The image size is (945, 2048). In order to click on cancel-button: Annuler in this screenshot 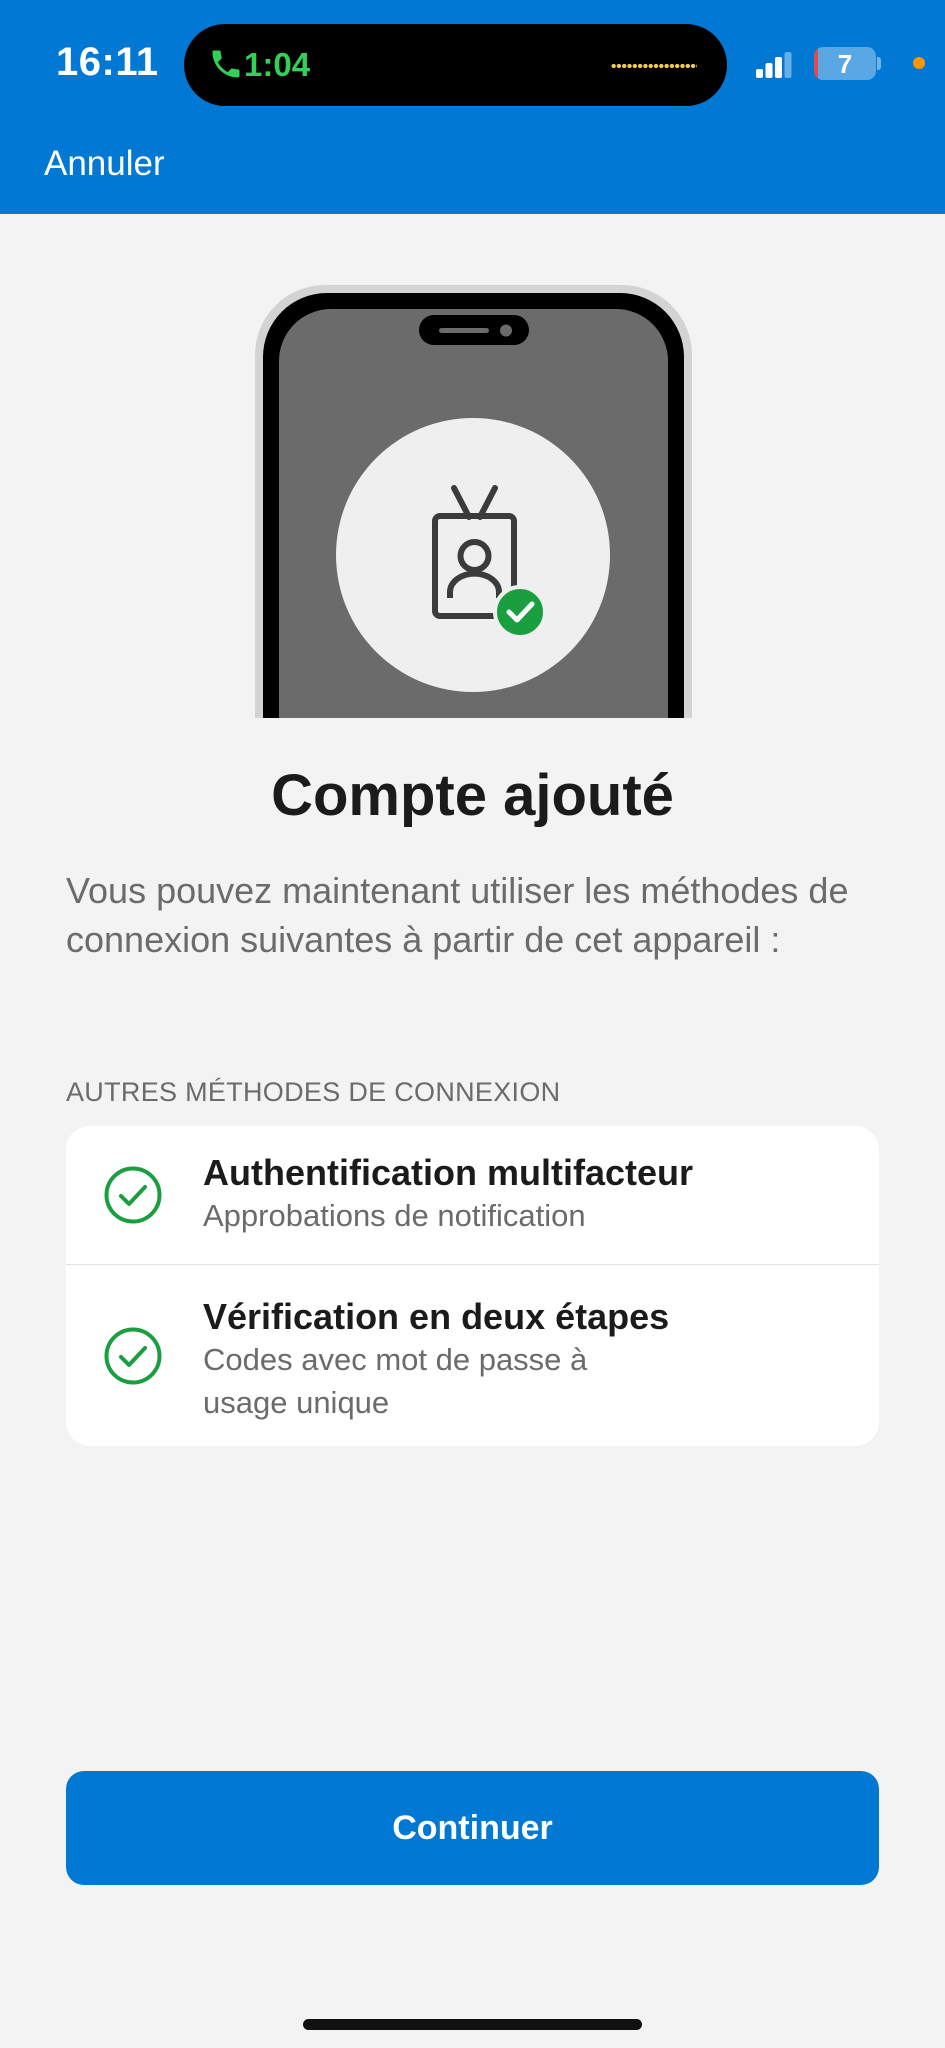, I will do `click(104, 164)`.